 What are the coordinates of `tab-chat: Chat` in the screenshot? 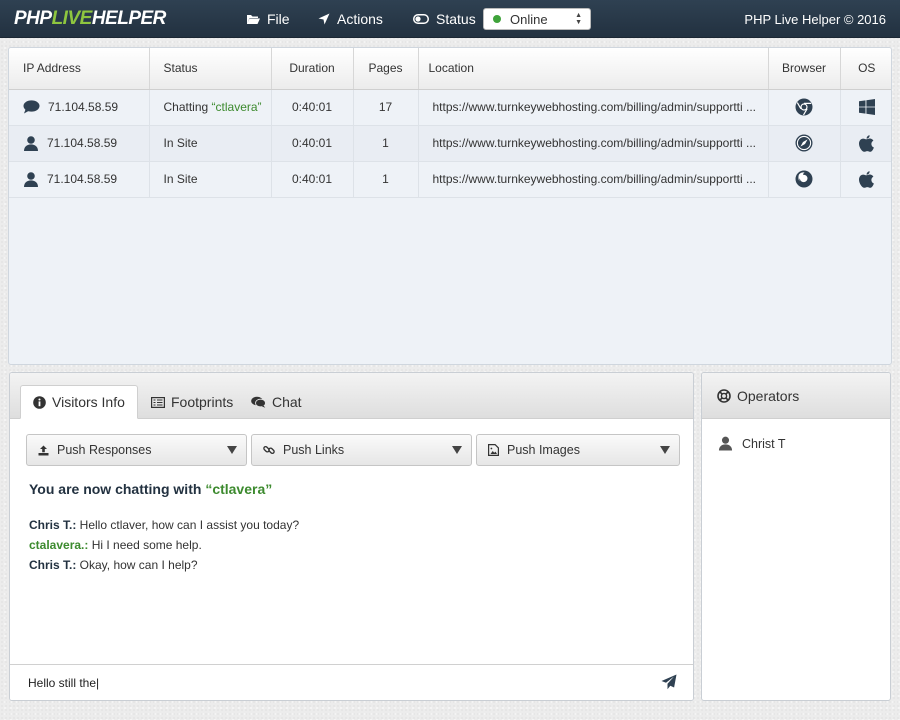 It's located at (276, 402).